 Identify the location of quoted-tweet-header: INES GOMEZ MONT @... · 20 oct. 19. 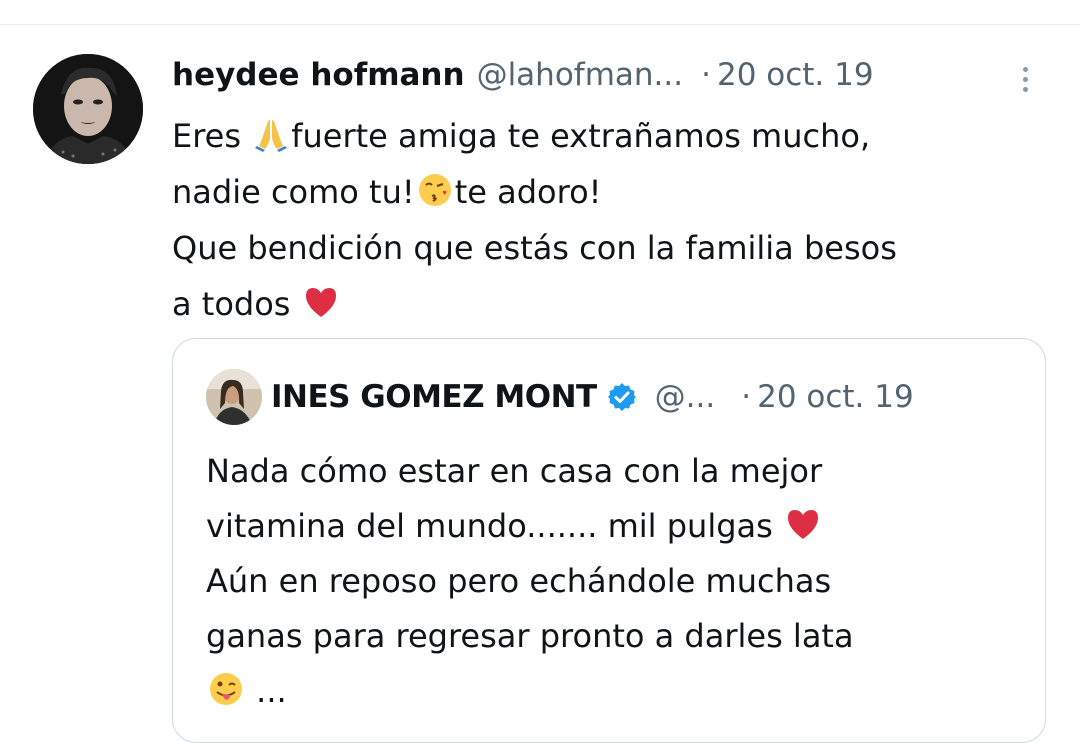
(592, 397).